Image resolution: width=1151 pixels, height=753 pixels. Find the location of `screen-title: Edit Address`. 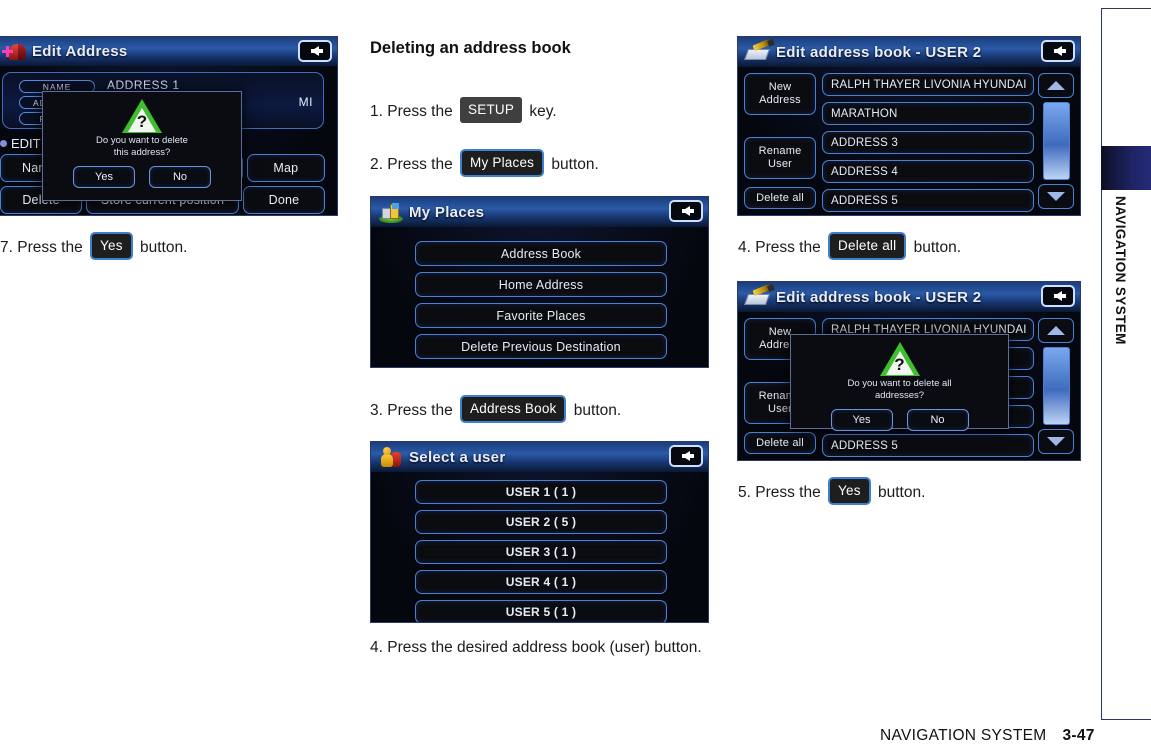

screen-title: Edit Address is located at coordinates (80, 51).